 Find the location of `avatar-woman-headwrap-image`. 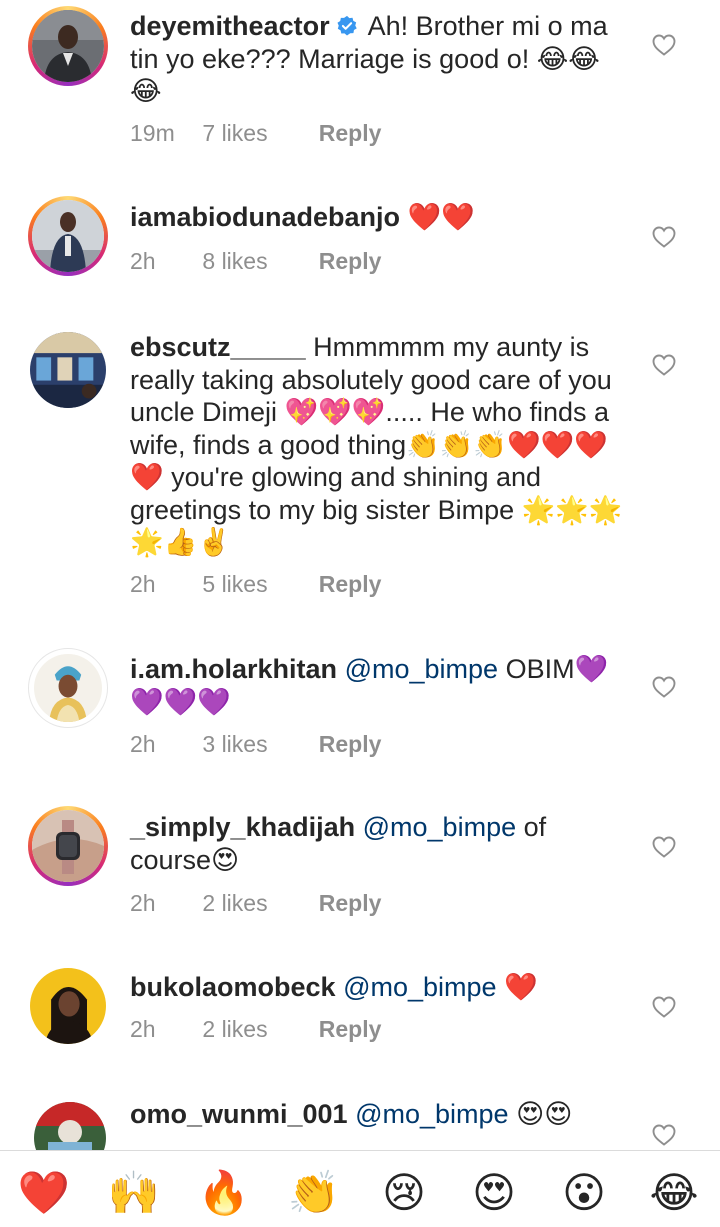

avatar-woman-headwrap-image is located at coordinates (68, 688).